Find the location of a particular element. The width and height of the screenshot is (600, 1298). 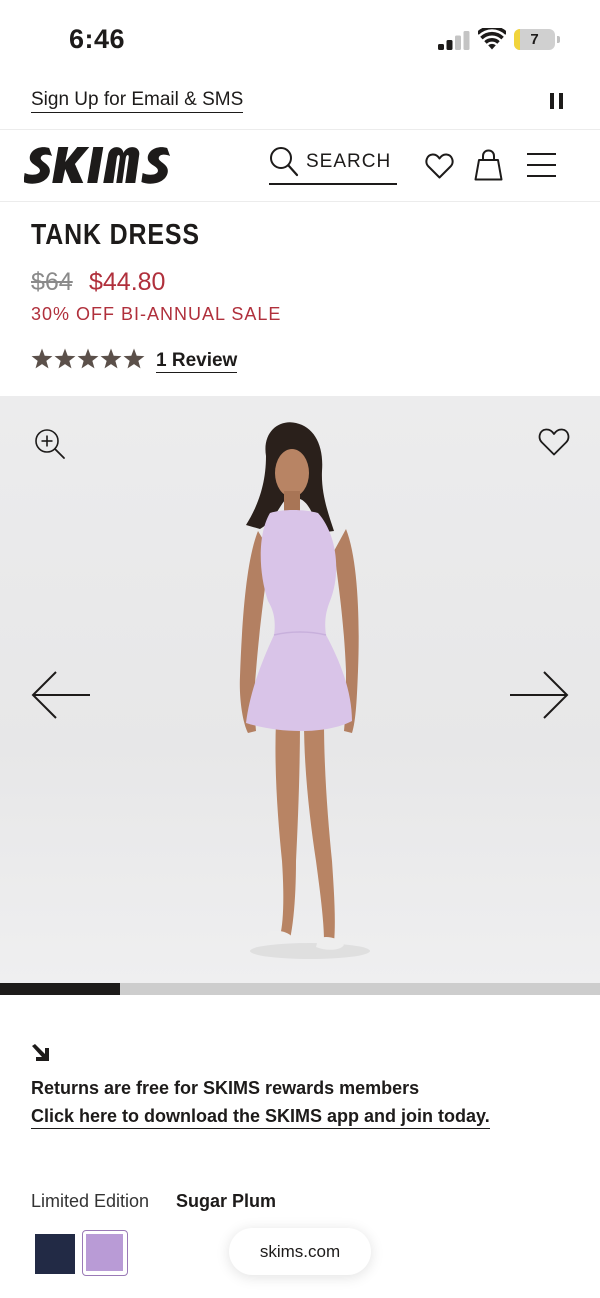

promo-bar: Sign Up for Email & SMS is located at coordinates (300, 104).